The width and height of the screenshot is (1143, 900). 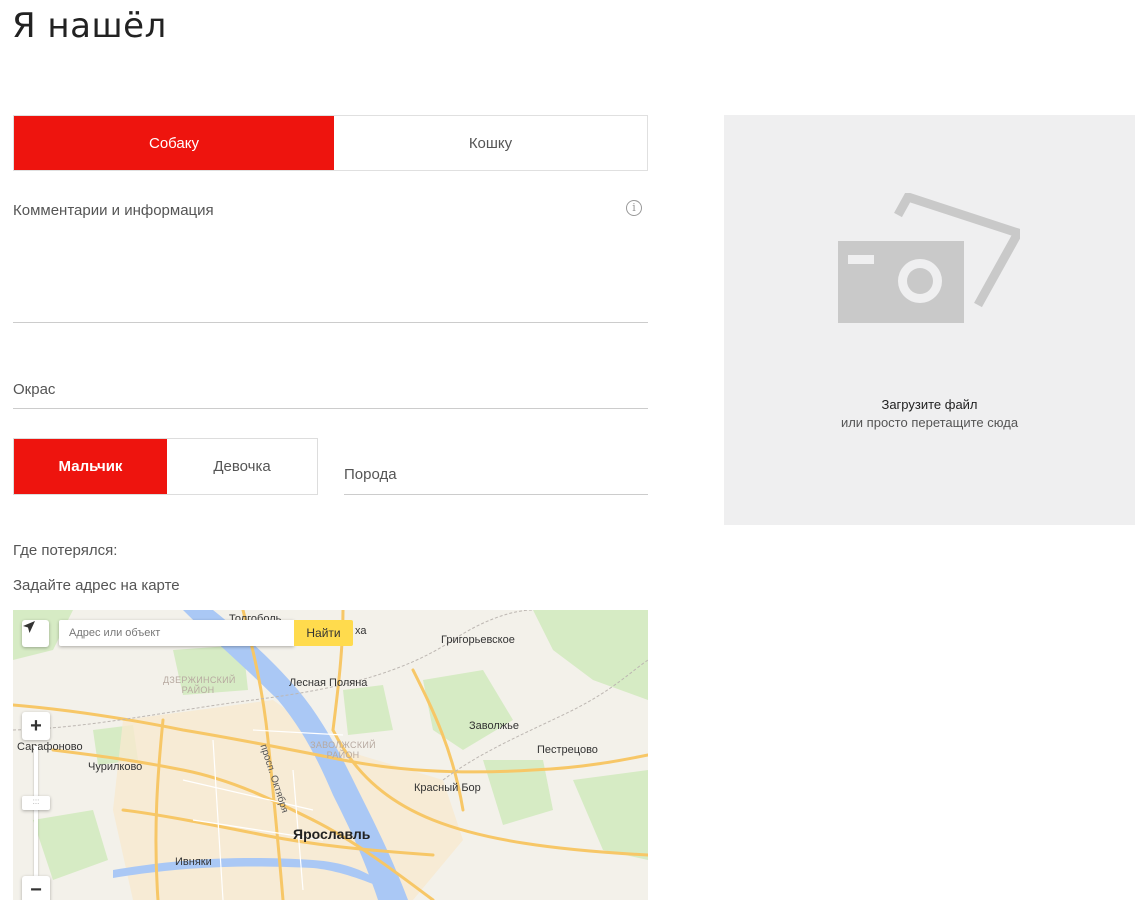 I want to click on map-find-button: Найти, so click(x=323, y=633).